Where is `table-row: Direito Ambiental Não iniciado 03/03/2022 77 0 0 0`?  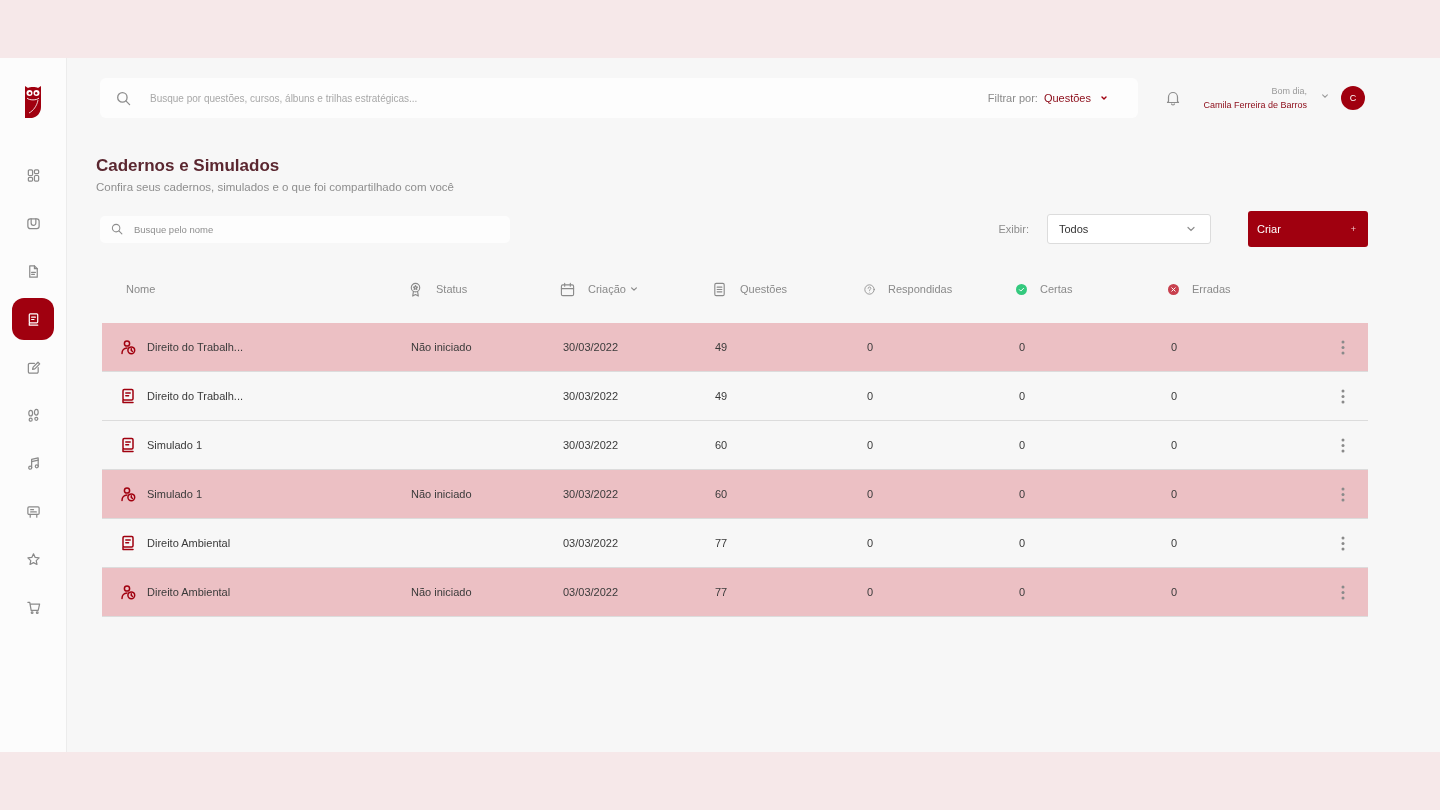 table-row: Direito Ambiental Não iniciado 03/03/2022 77 0 0 0 is located at coordinates (735, 592).